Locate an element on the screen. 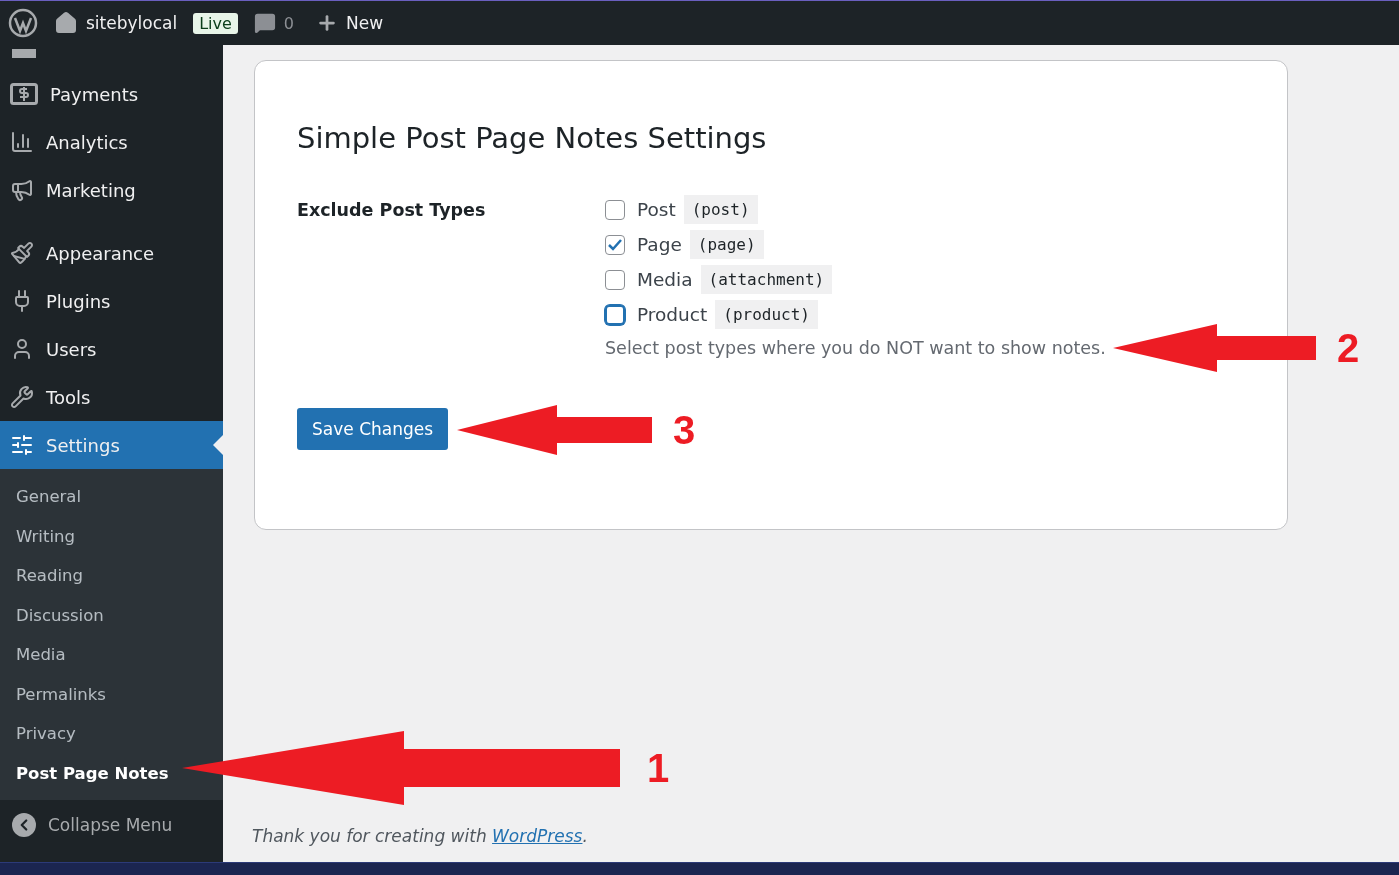 The image size is (1399, 875). wordpress-link: WordPress is located at coordinates (537, 836).